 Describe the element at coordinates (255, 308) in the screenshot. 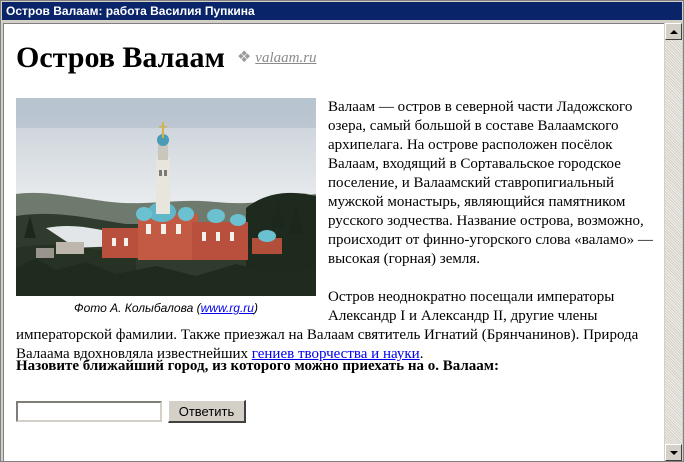

I see `caption-suffix: )` at that location.